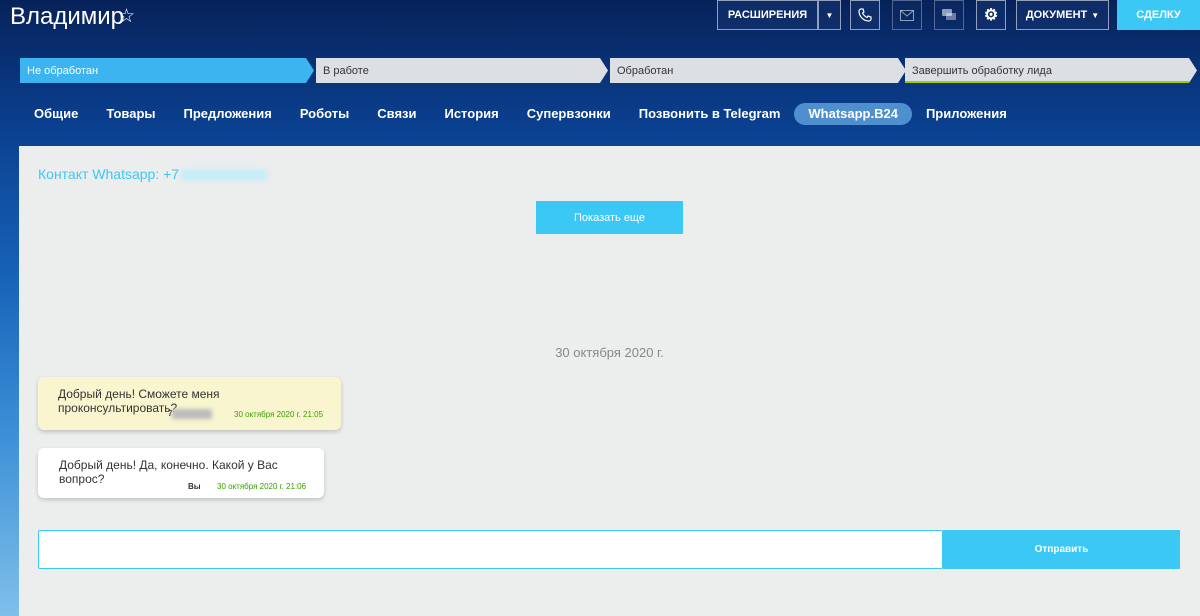  Describe the element at coordinates (609, 352) in the screenshot. I see `date-separator: 30 октября 2020 г.` at that location.